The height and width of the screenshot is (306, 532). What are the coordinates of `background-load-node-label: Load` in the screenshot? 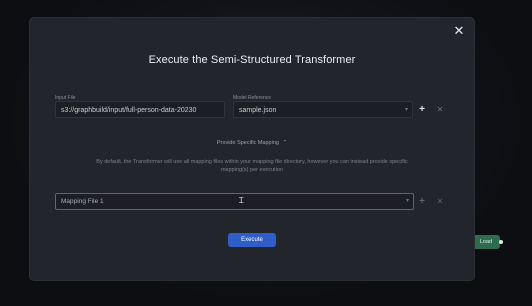 It's located at (486, 242).